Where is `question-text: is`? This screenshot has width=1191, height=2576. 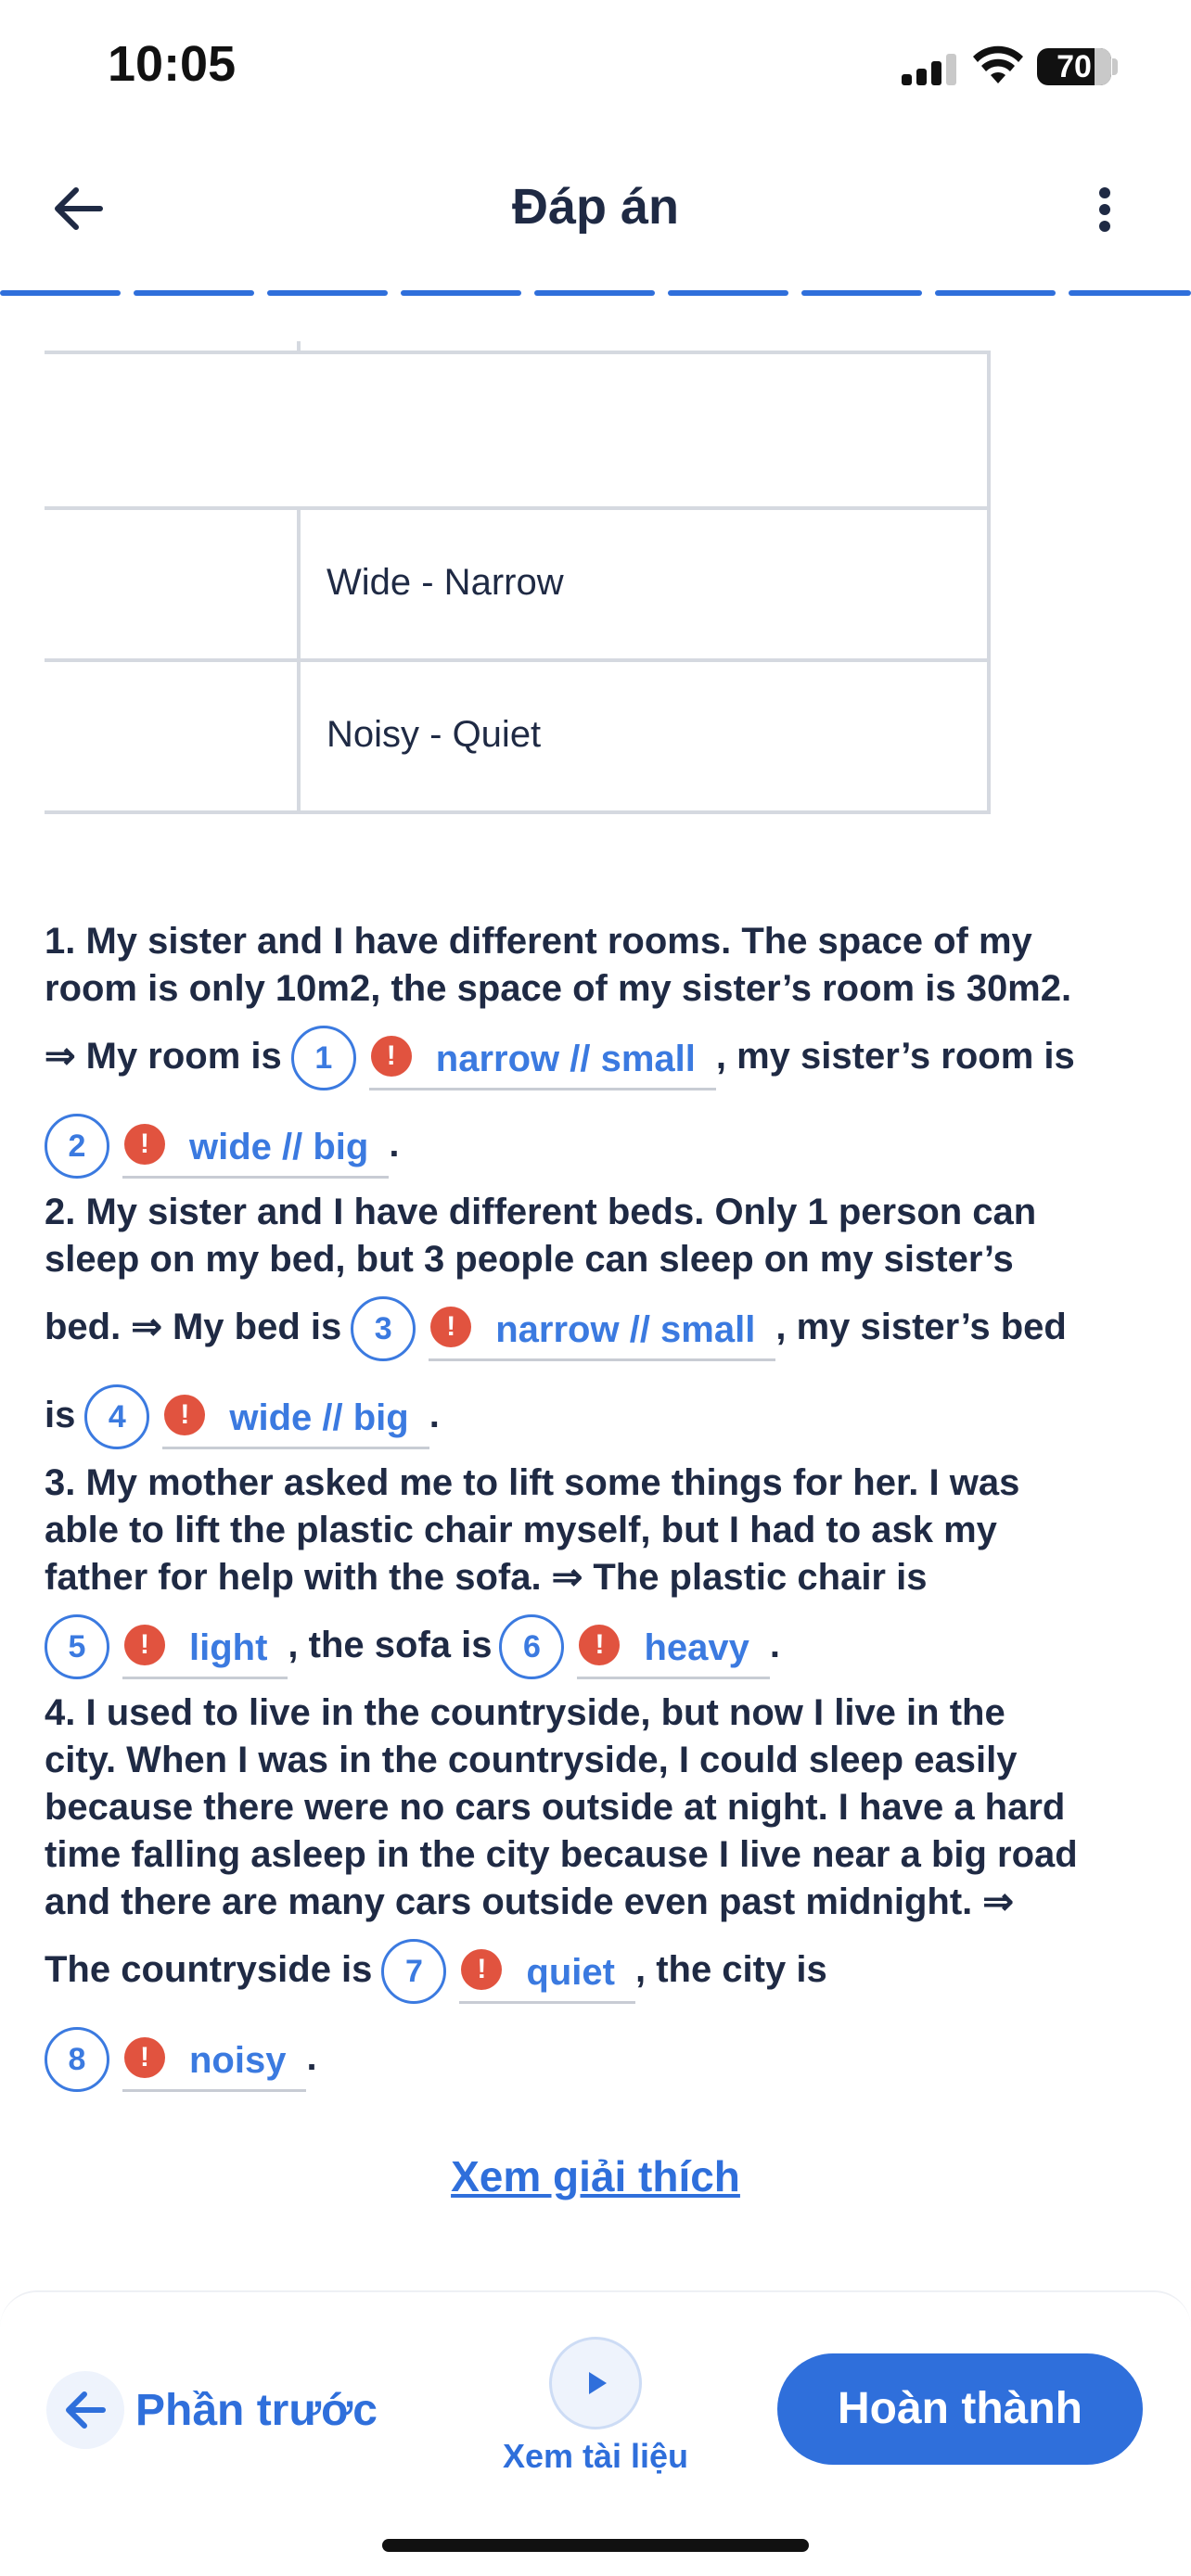 question-text: is is located at coordinates (60, 1415).